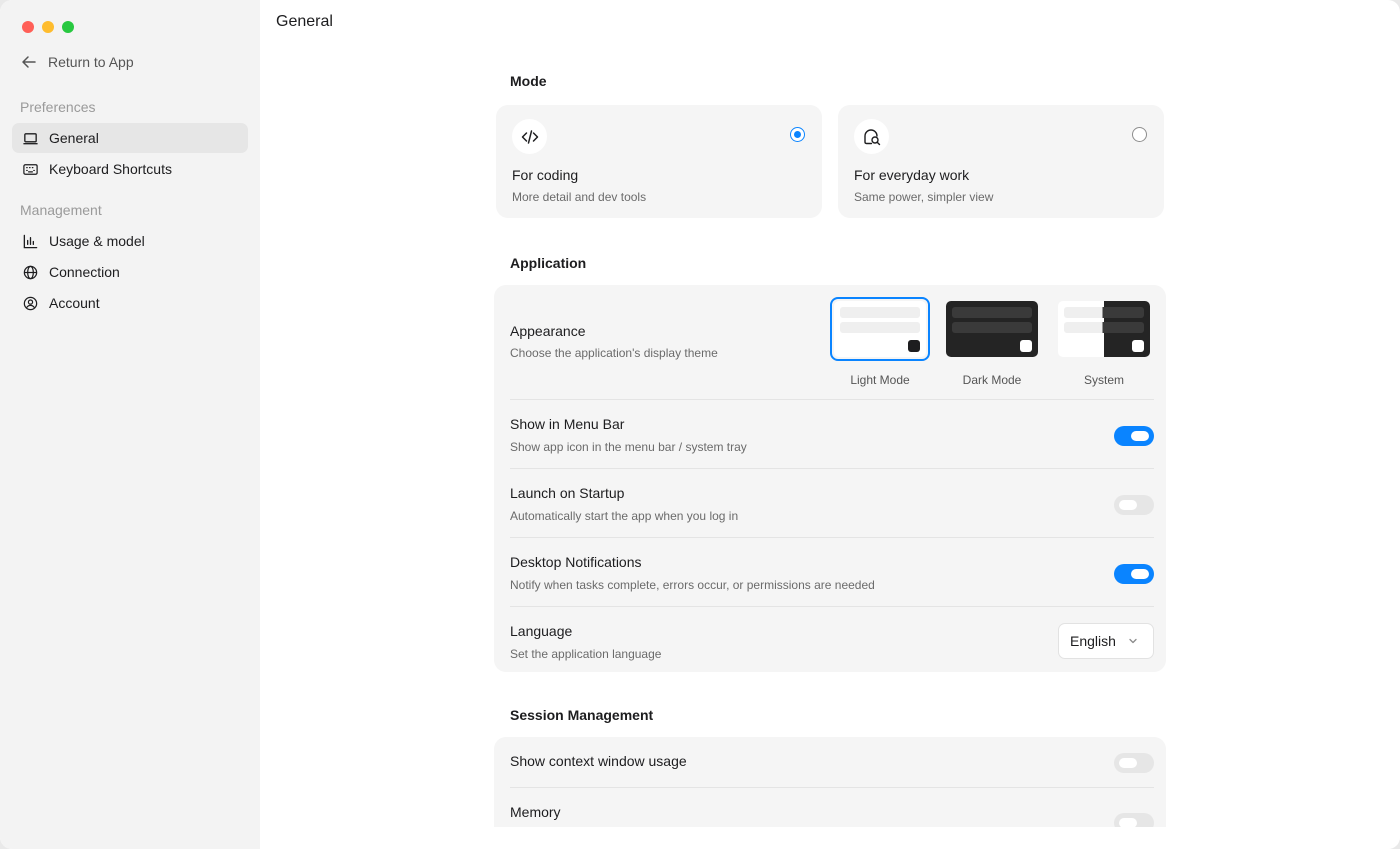  I want to click on theme-preview-light, so click(880, 329).